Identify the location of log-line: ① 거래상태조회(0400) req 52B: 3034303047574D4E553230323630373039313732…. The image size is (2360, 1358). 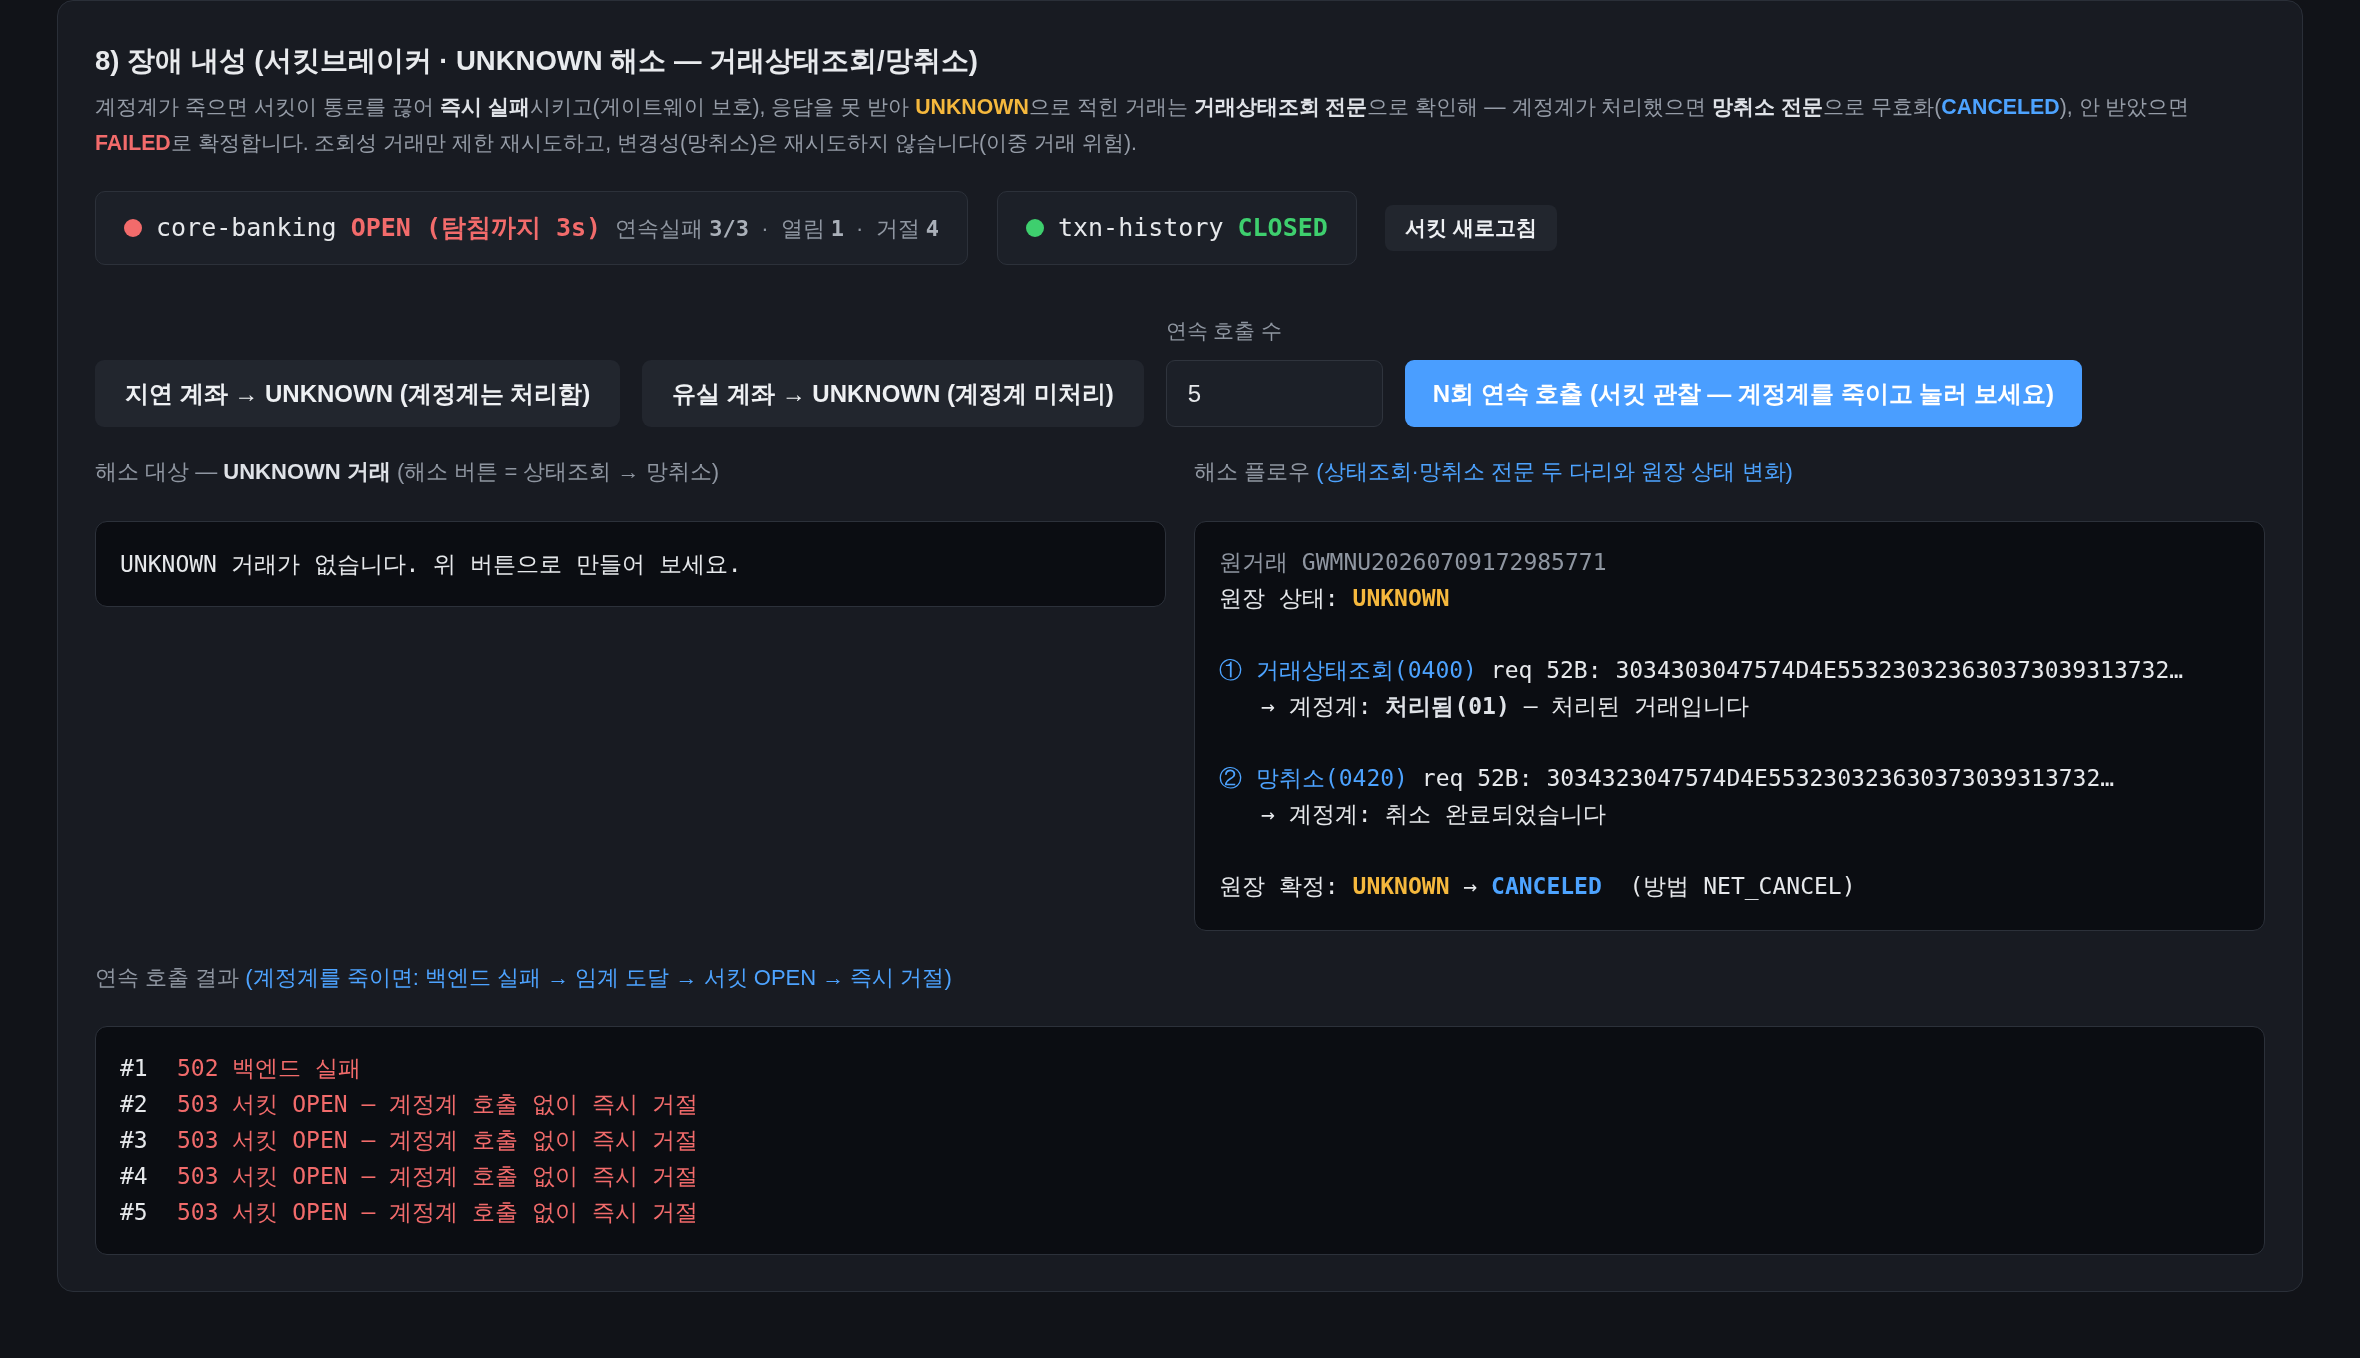
(1701, 670).